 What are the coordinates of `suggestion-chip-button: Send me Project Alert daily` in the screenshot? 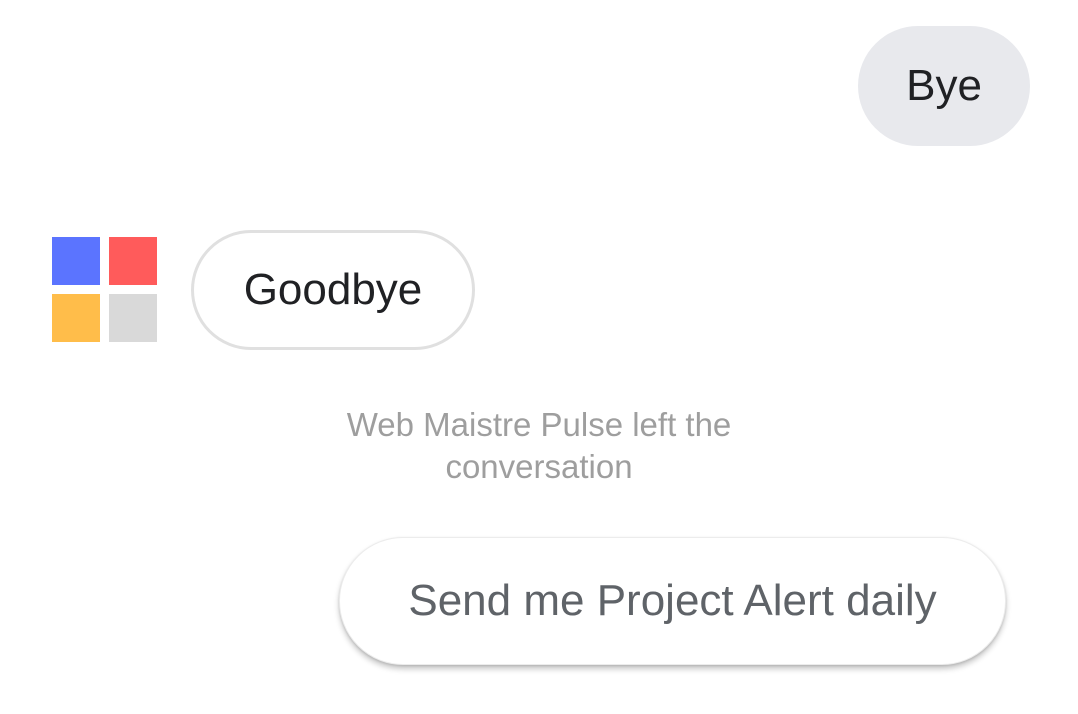 It's located at (672, 601).